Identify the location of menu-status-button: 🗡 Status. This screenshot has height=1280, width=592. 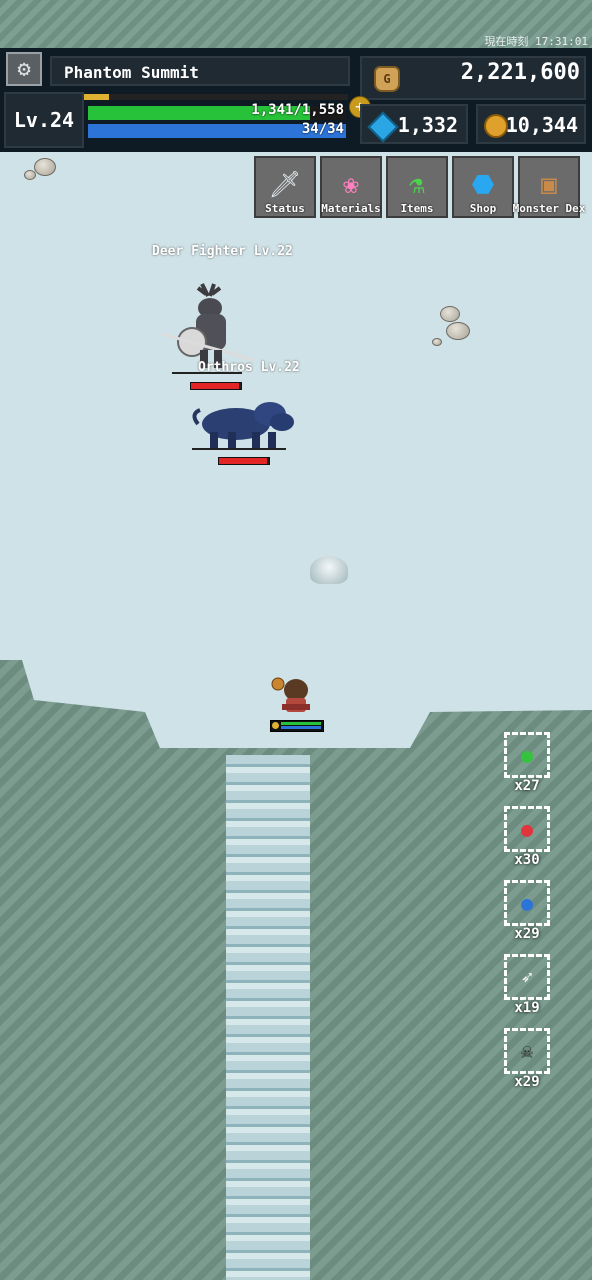
(285, 187).